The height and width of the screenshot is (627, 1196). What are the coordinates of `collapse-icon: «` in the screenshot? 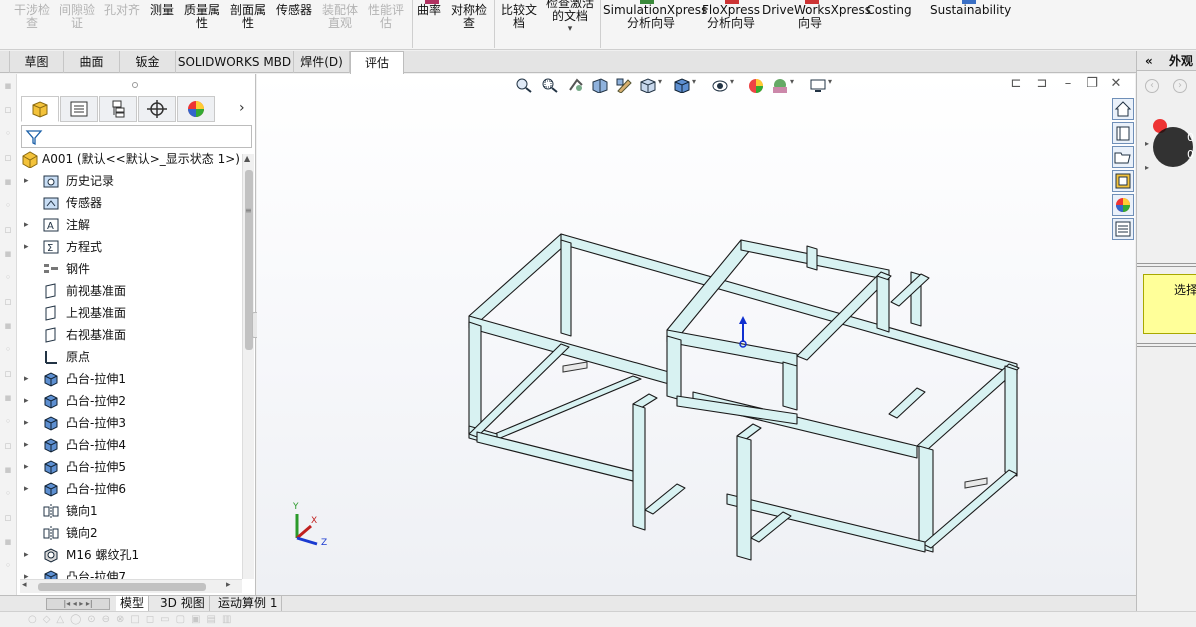 It's located at (1149, 61).